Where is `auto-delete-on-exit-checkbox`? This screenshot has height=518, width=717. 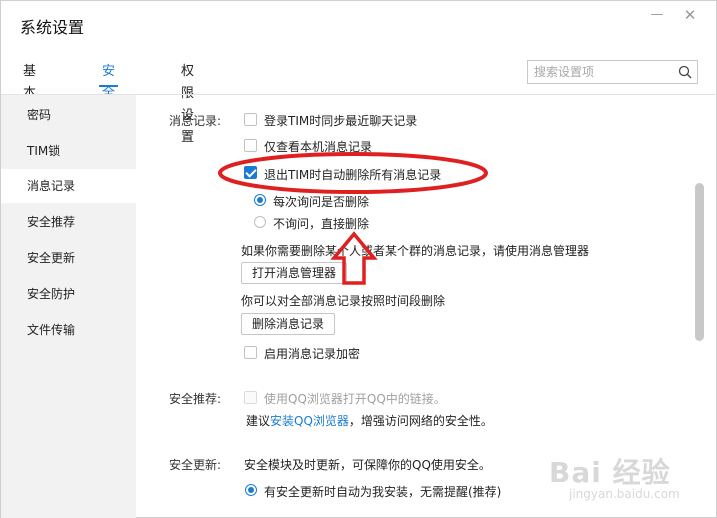
auto-delete-on-exit-checkbox is located at coordinates (250, 172).